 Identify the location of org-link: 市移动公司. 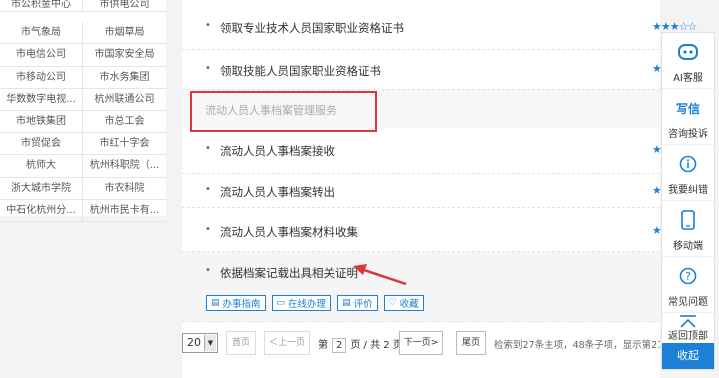
(41, 77).